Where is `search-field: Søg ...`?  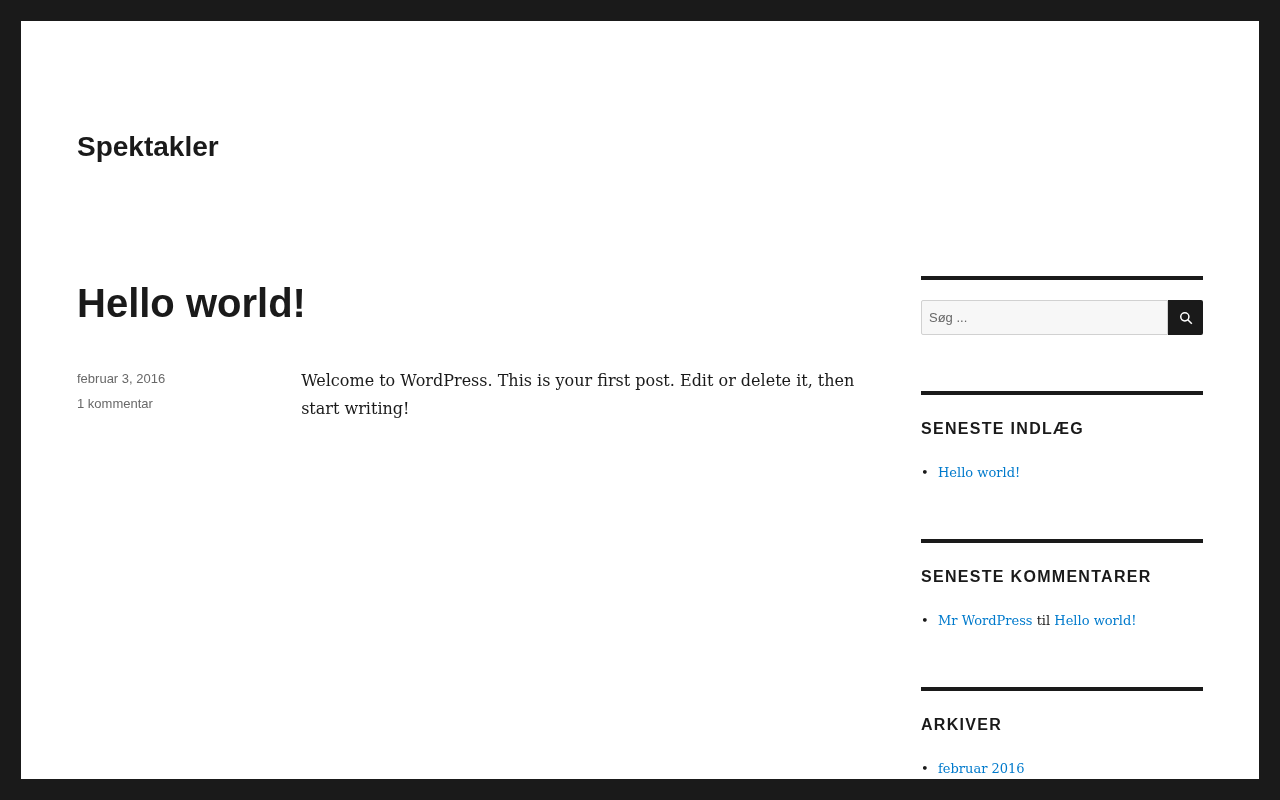 search-field: Søg ... is located at coordinates (1044, 317).